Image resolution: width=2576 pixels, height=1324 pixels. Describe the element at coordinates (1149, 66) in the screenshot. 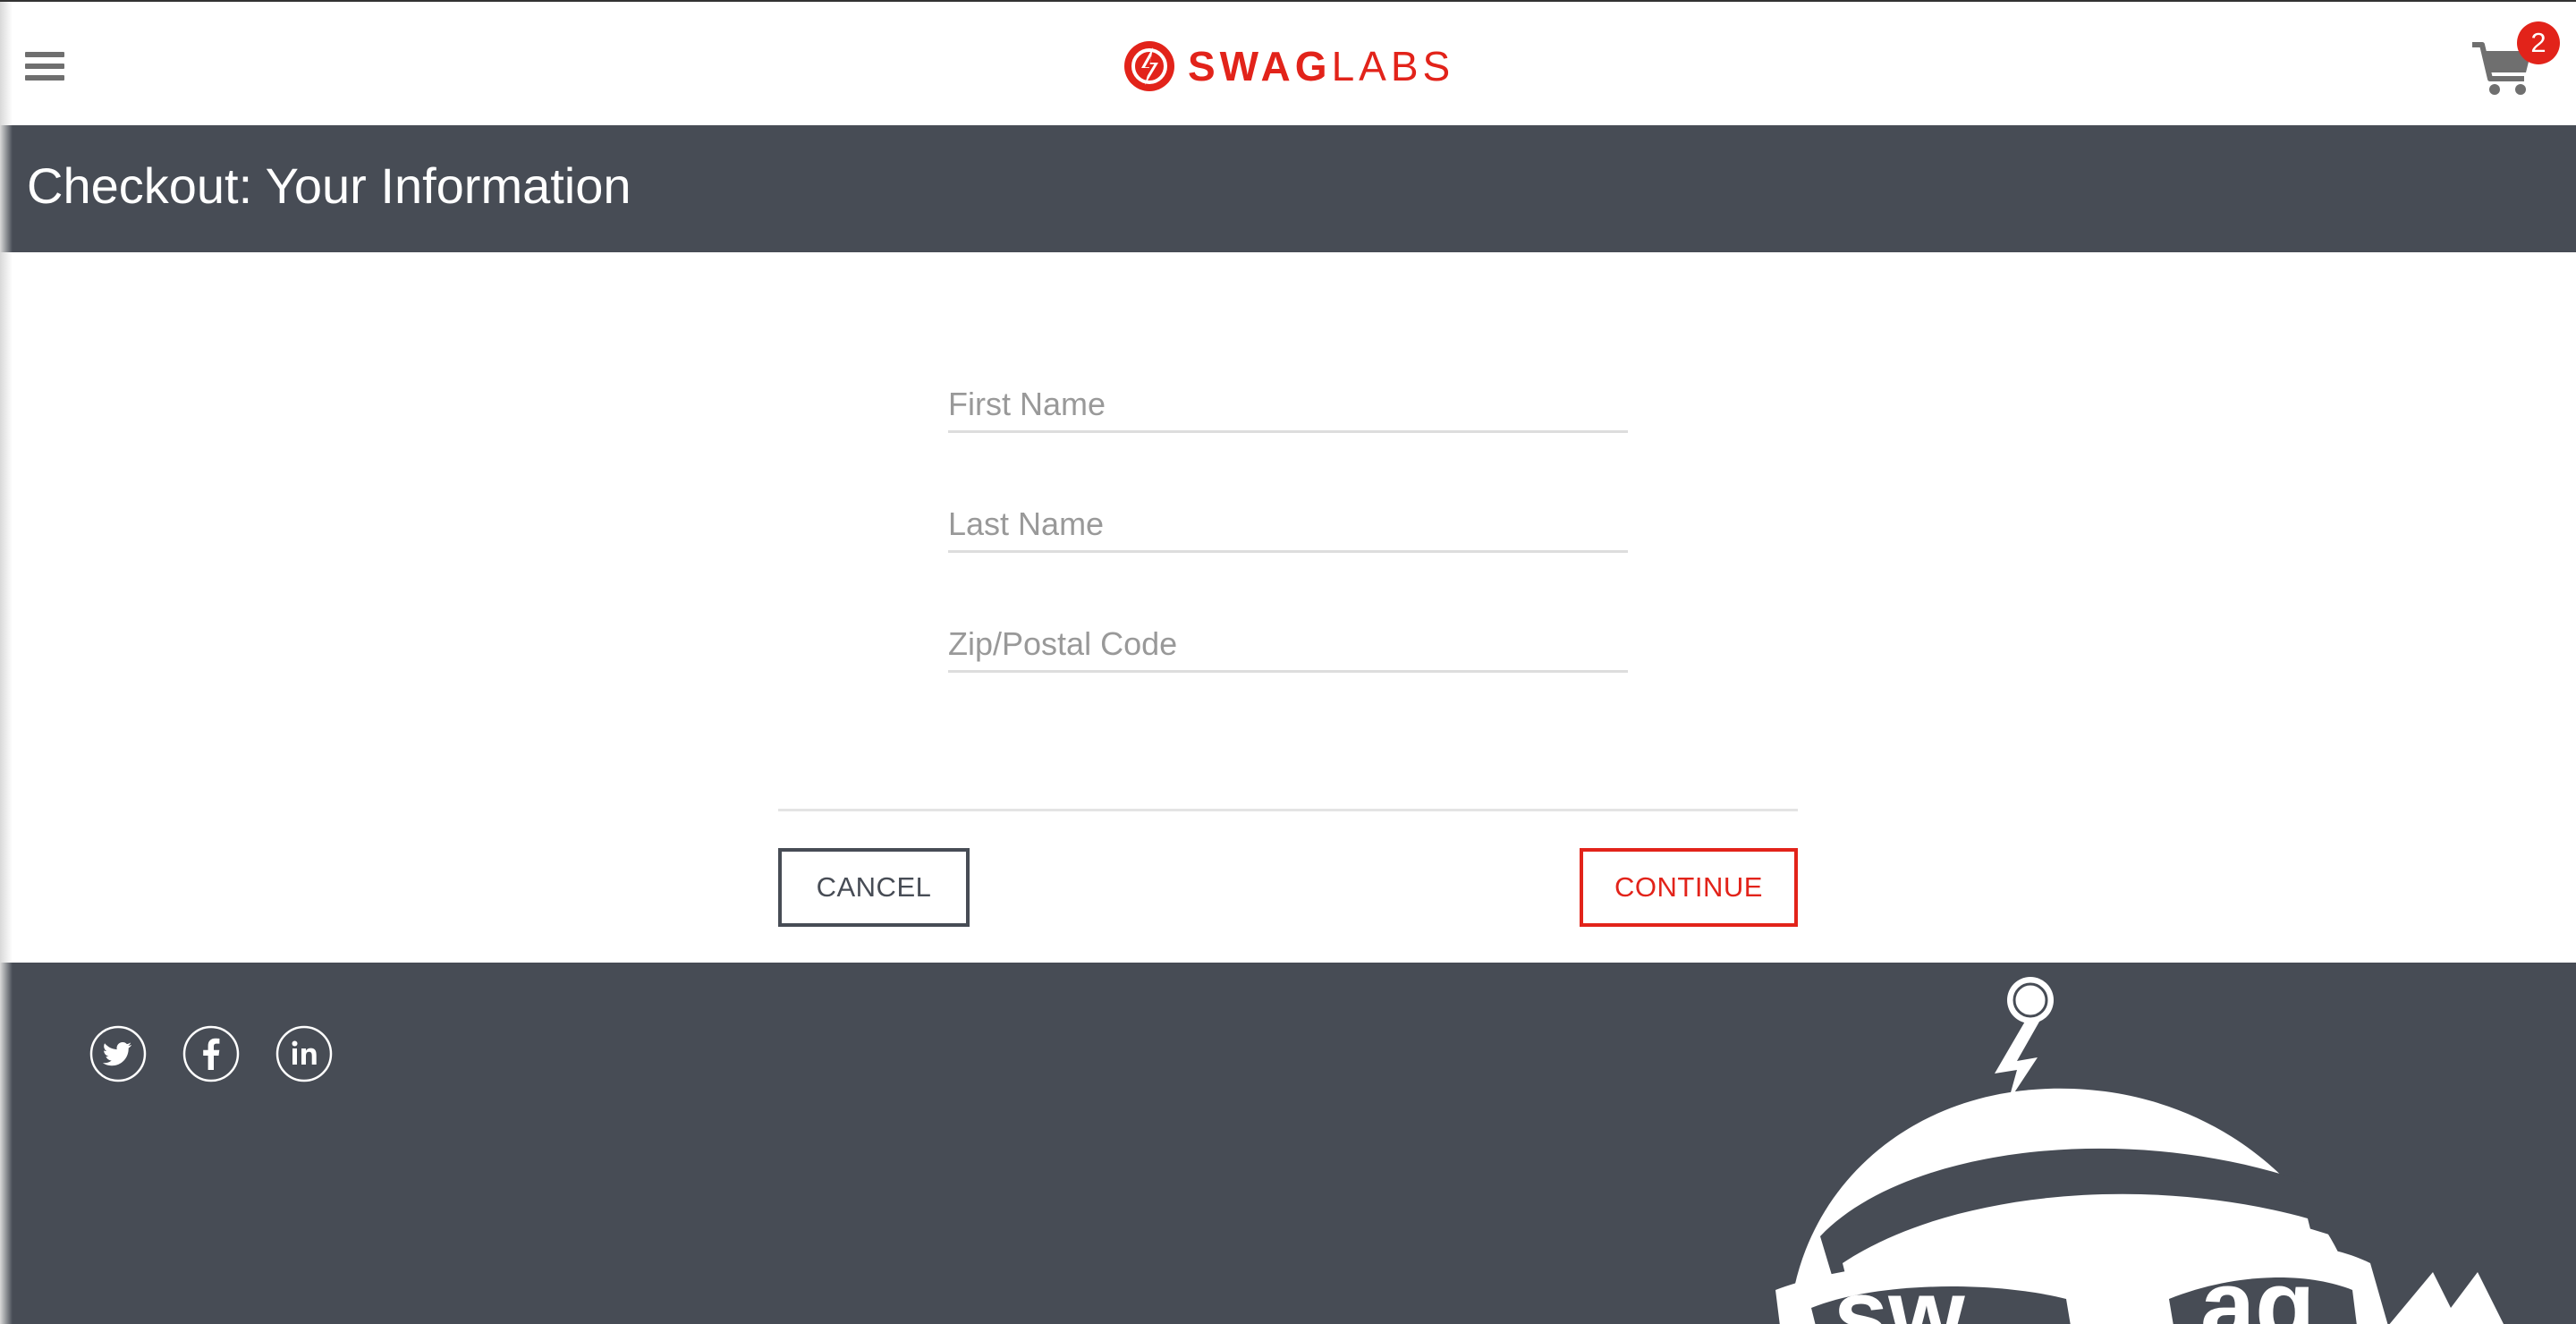

I see `lightning-logo-icon` at that location.